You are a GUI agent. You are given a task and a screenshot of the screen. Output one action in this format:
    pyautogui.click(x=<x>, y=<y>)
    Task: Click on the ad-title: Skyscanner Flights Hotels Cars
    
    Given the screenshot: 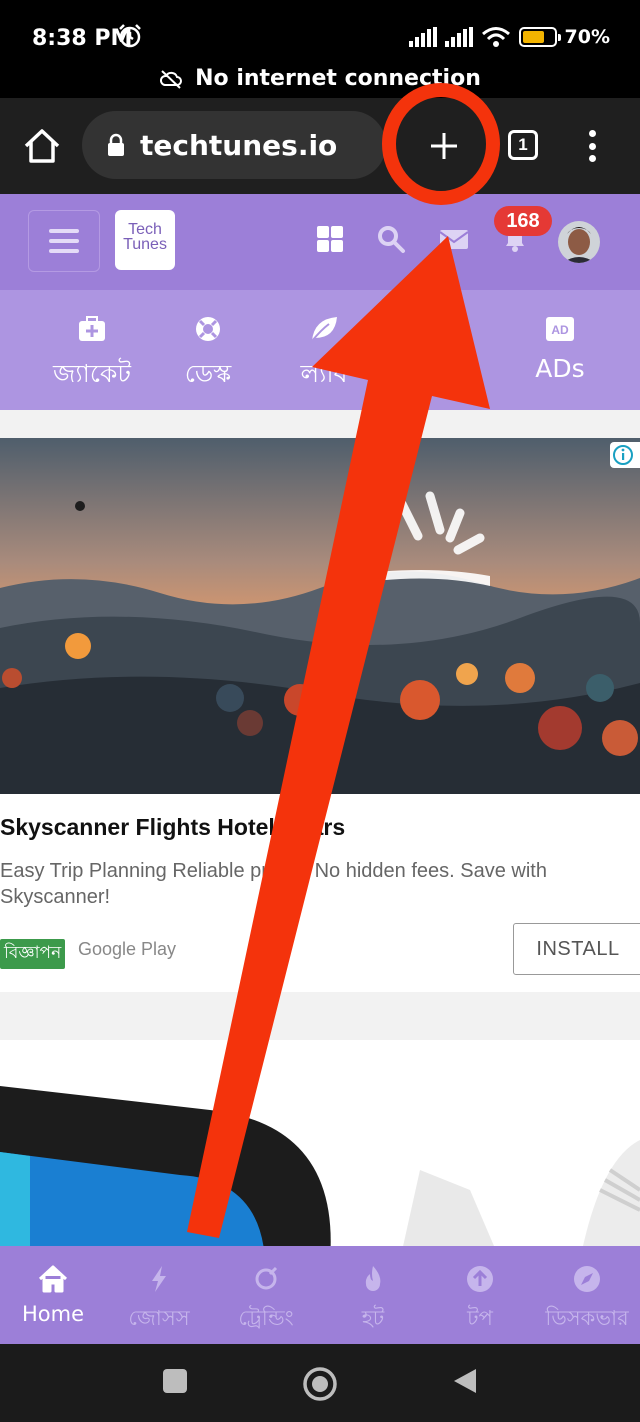 What is the action you would take?
    pyautogui.click(x=172, y=827)
    